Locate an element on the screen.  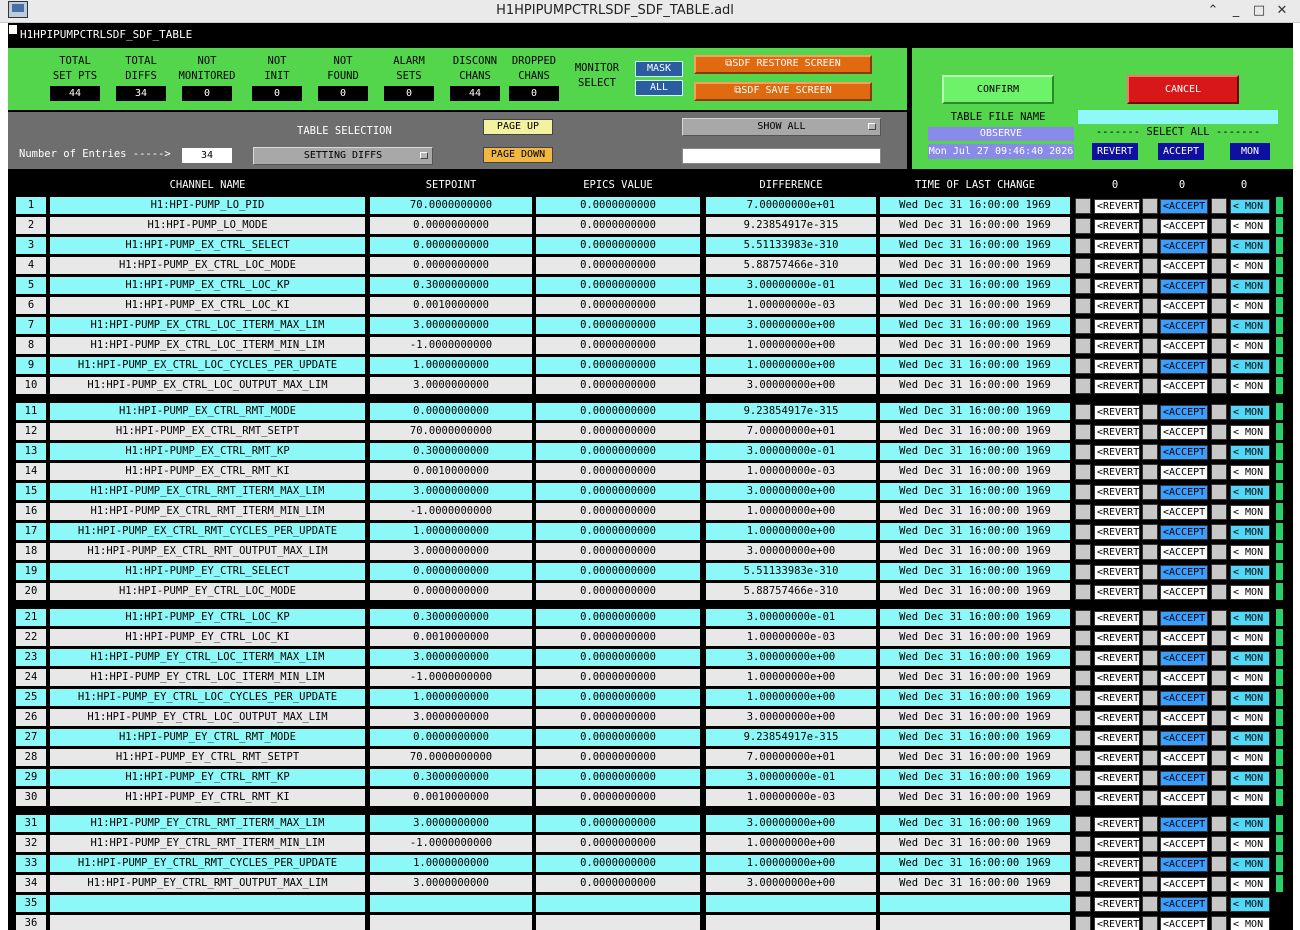
confirm-button: CONFIRM is located at coordinates (998, 89).